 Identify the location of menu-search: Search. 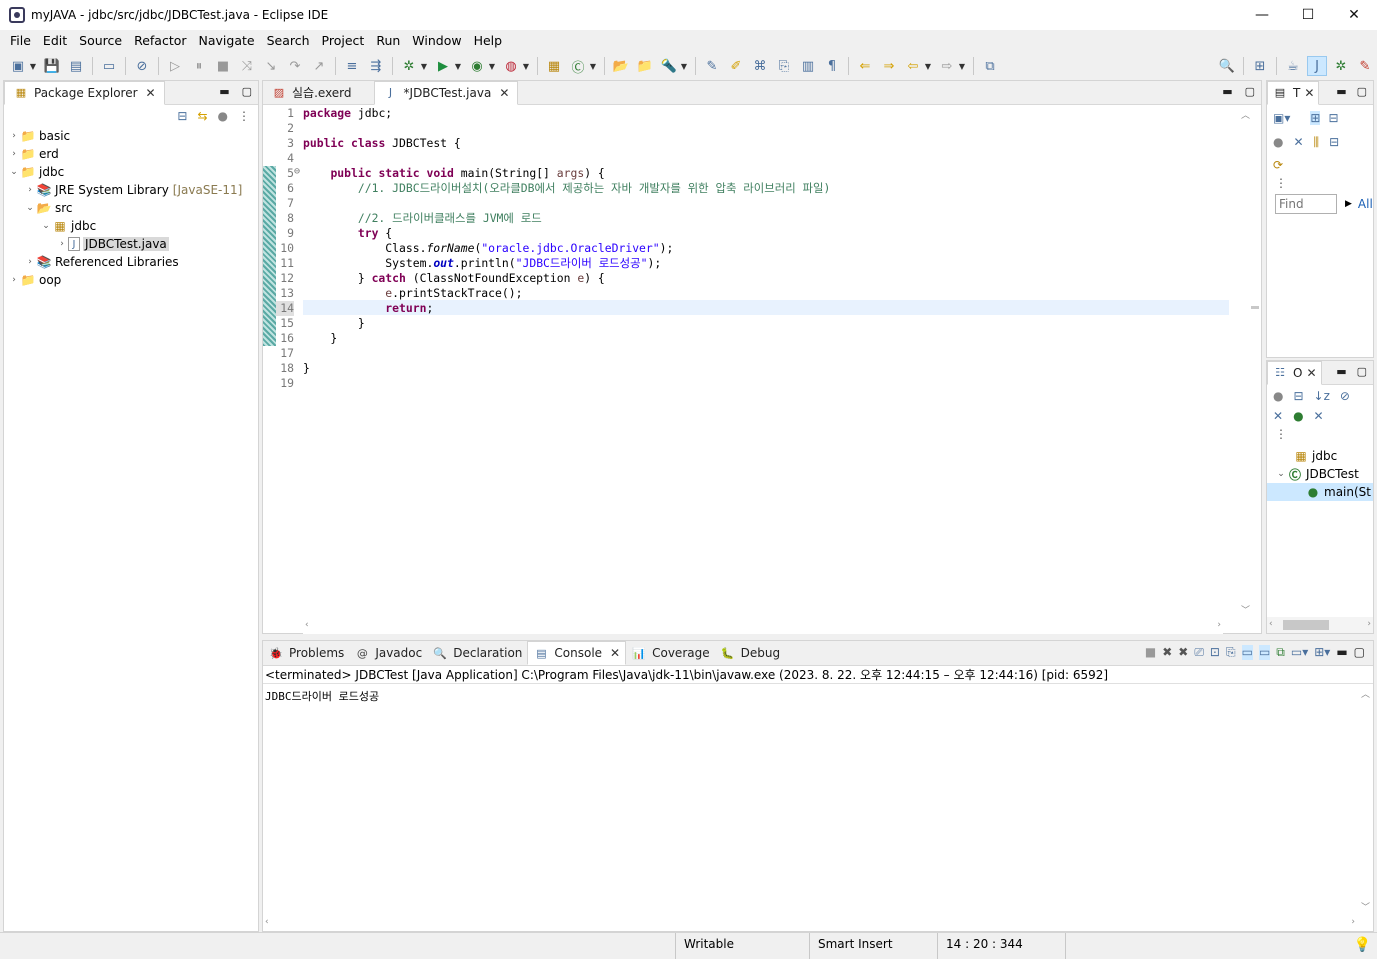
(288, 41).